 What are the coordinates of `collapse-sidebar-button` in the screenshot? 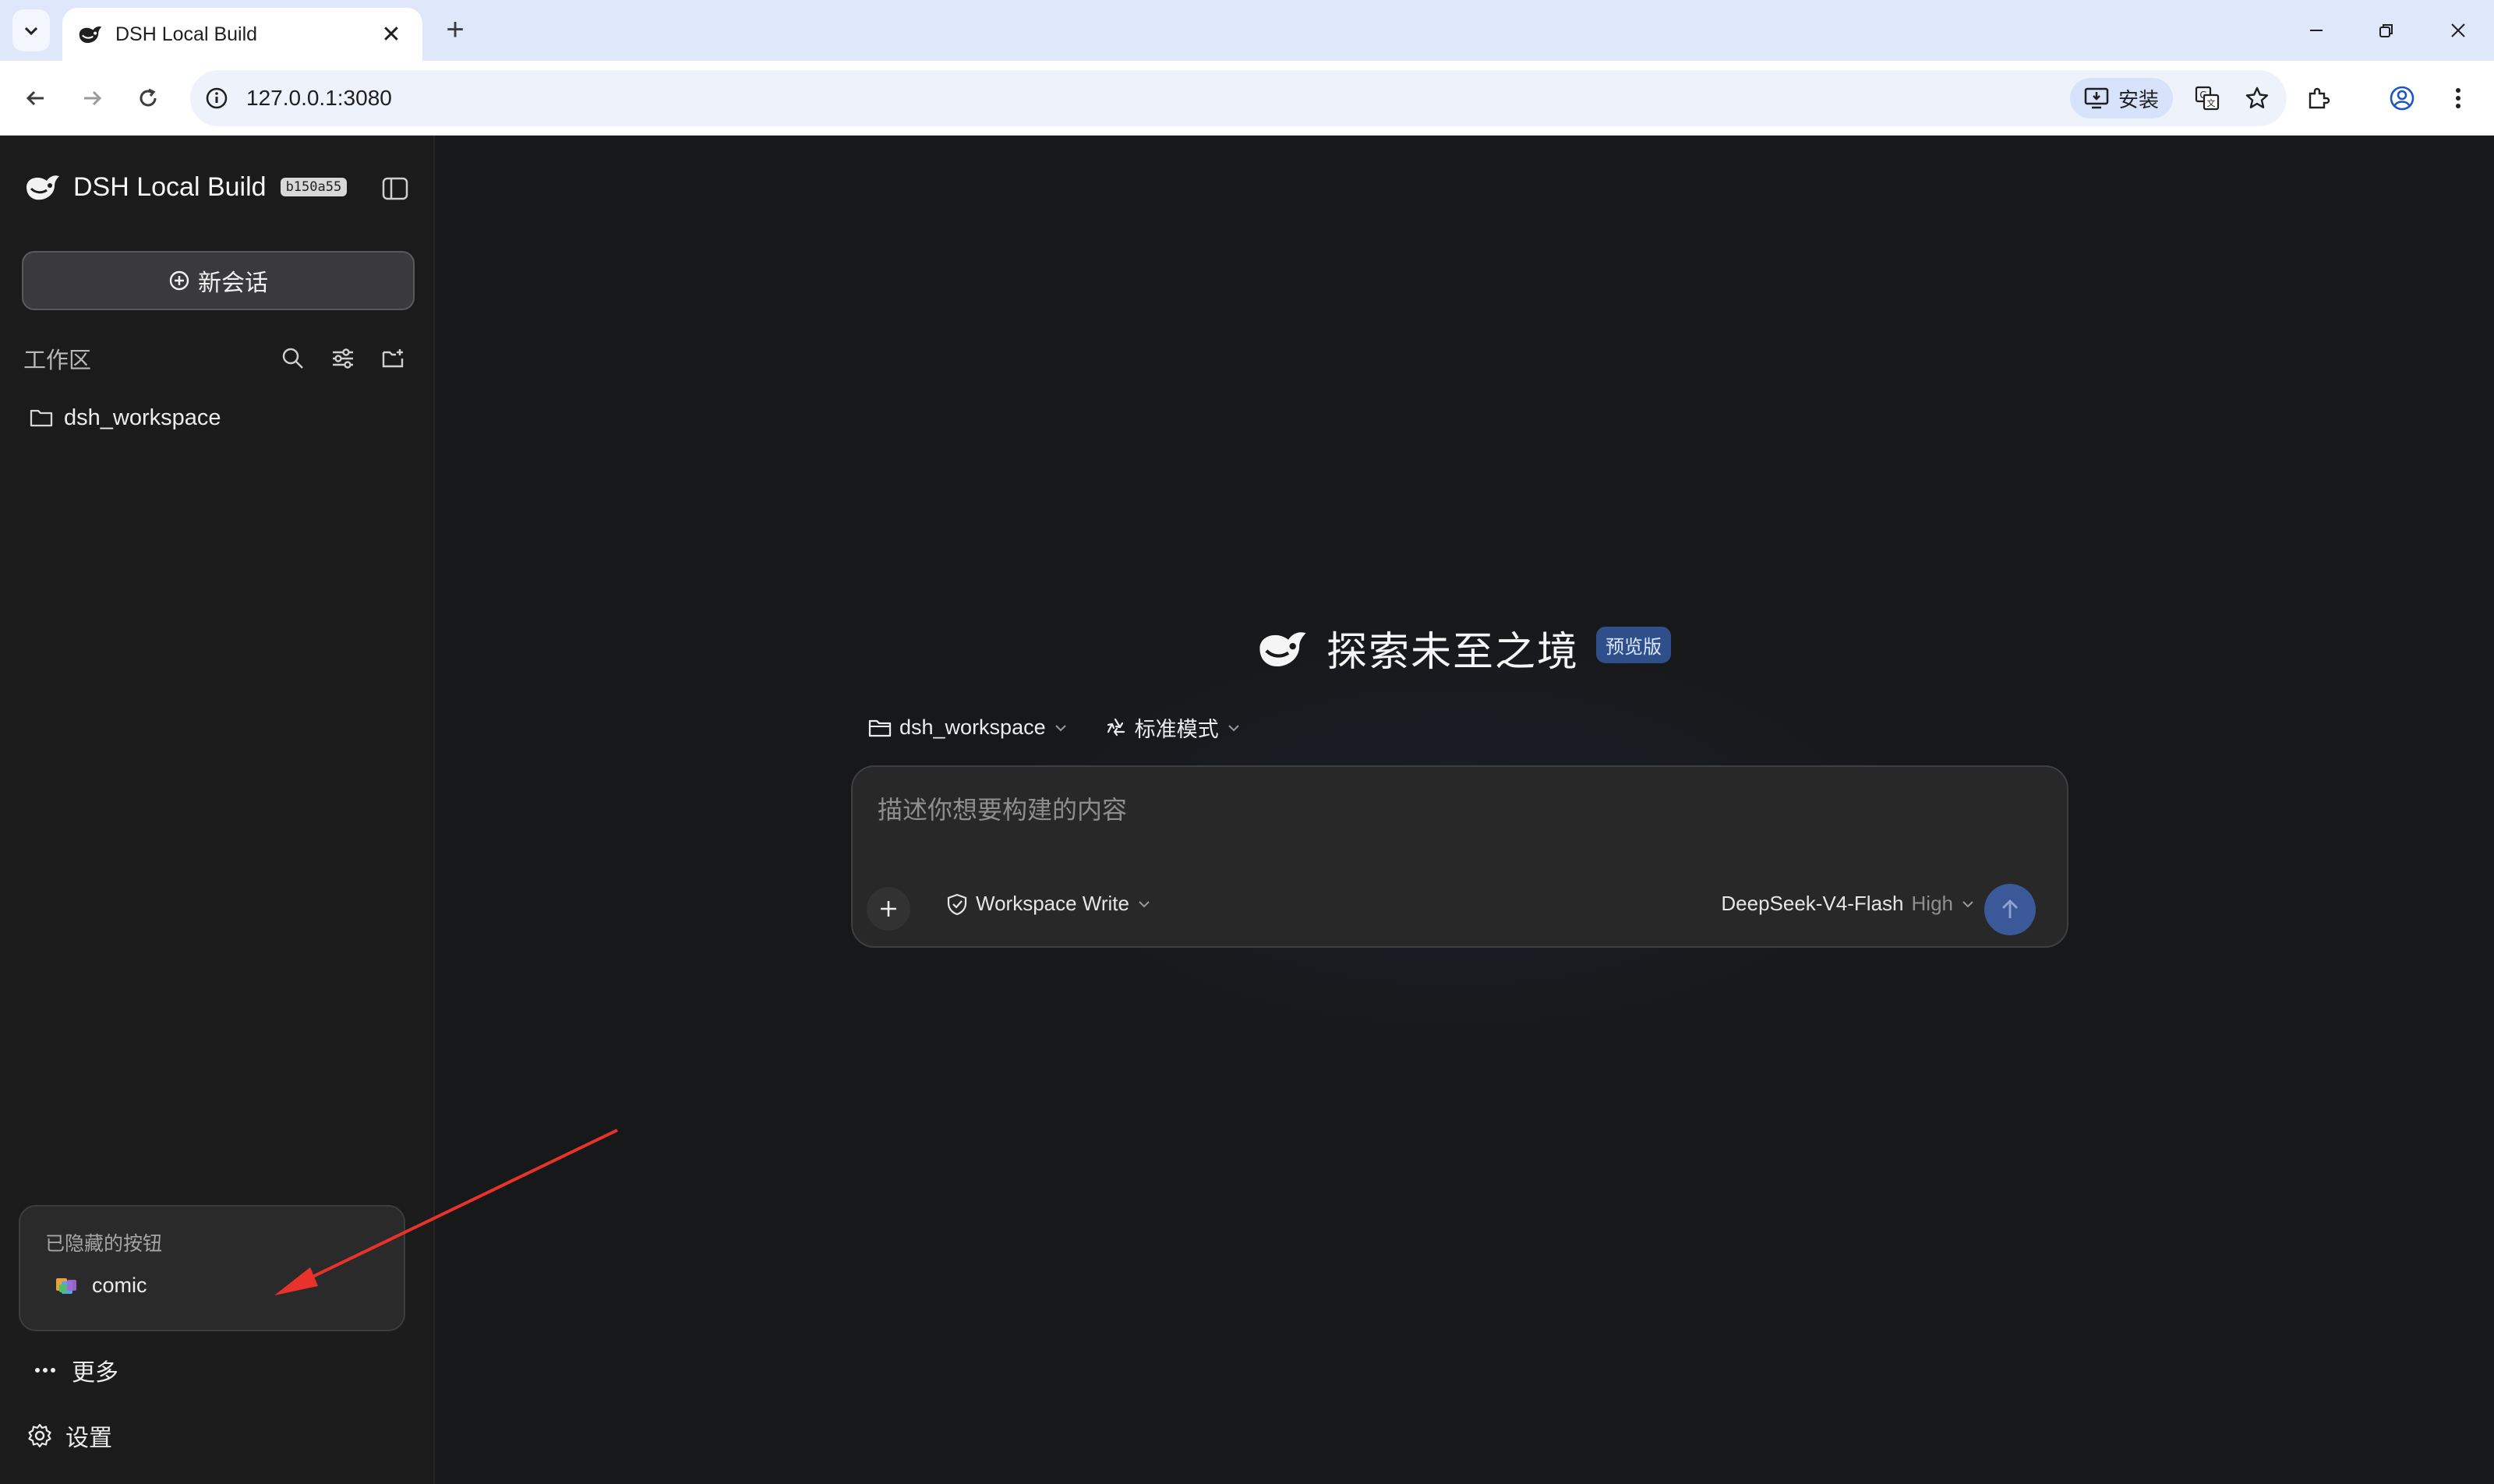 It's located at (395, 188).